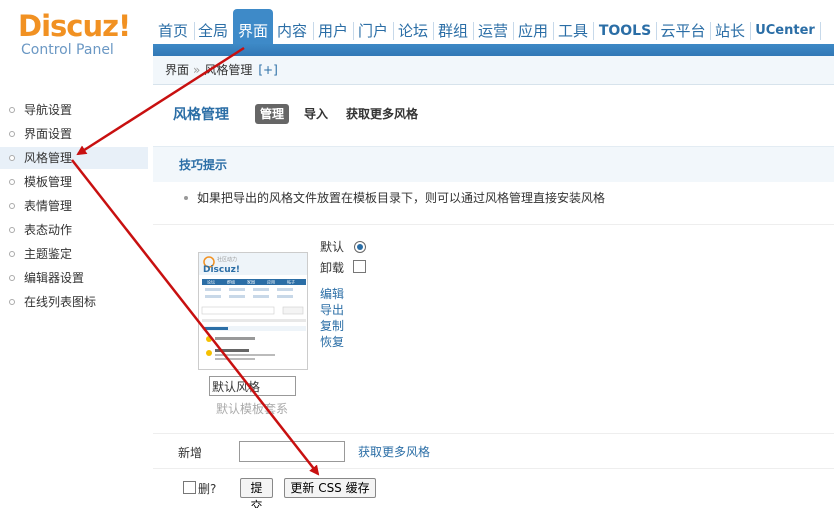 Image resolution: width=834 pixels, height=508 pixels. Describe the element at coordinates (785, 31) in the screenshot. I see `nav-item-ucenter: UCenter` at that location.